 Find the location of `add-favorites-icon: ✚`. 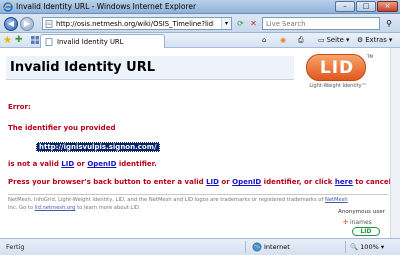

add-favorites-icon: ✚ is located at coordinates (19, 40).